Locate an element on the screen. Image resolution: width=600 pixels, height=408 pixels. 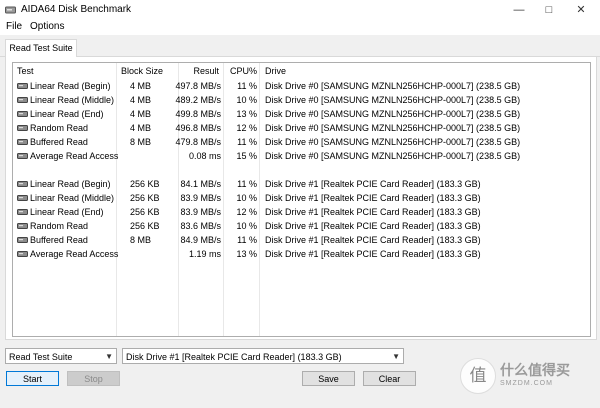
disk-app-icon is located at coordinates (10, 10).